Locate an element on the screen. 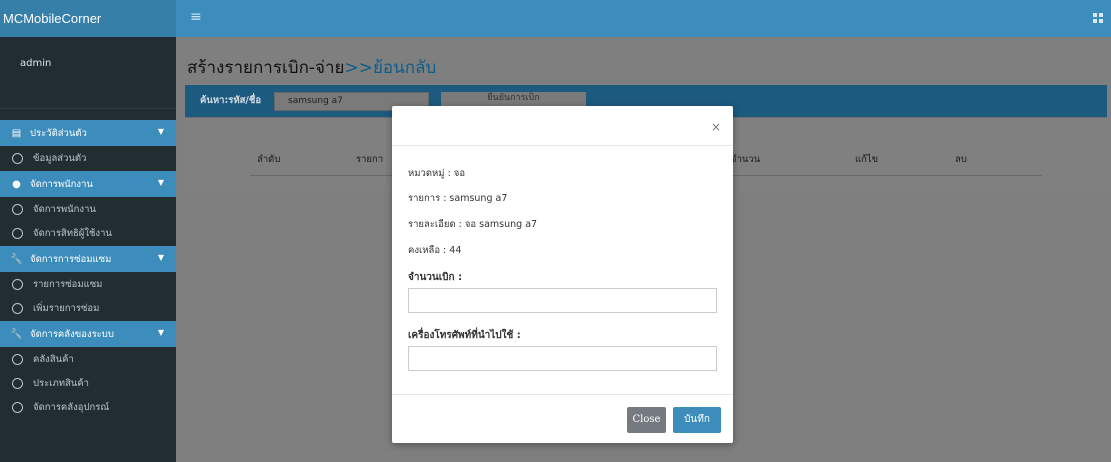  sidebar-section-employees: ● จัดการพนักงาน ▼ is located at coordinates (88, 184).